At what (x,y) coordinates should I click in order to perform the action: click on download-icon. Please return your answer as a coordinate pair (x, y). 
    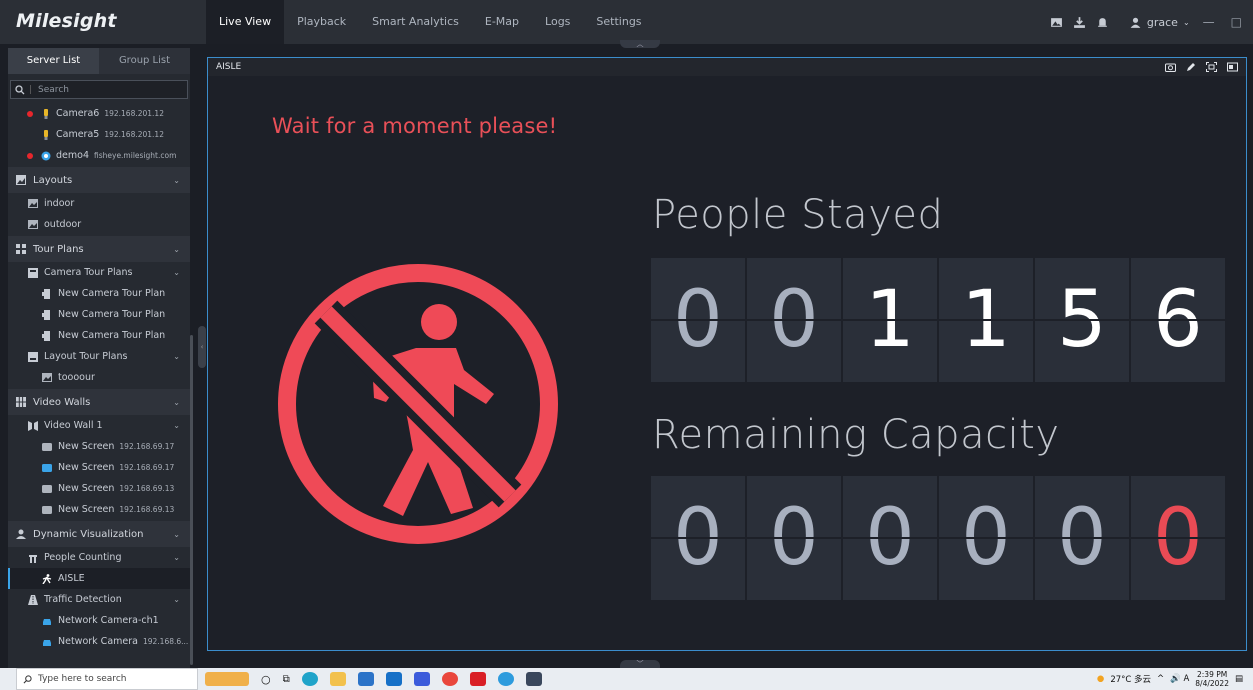
    Looking at the image, I should click on (1079, 22).